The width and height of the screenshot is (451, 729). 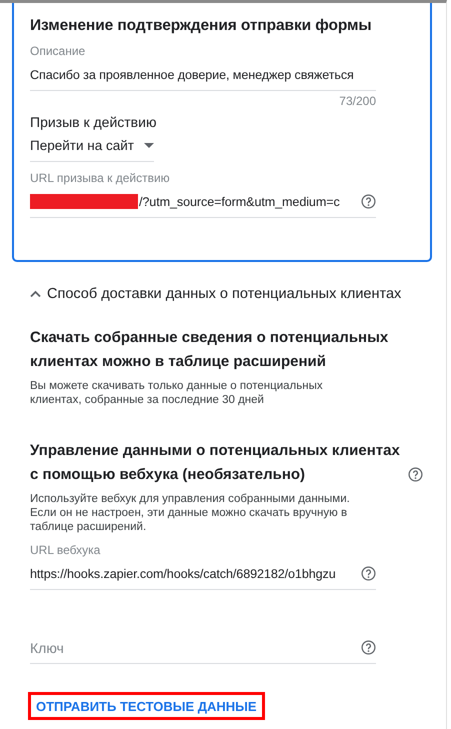 I want to click on card-title: Изменение подтверждения отправки формы, so click(x=201, y=26).